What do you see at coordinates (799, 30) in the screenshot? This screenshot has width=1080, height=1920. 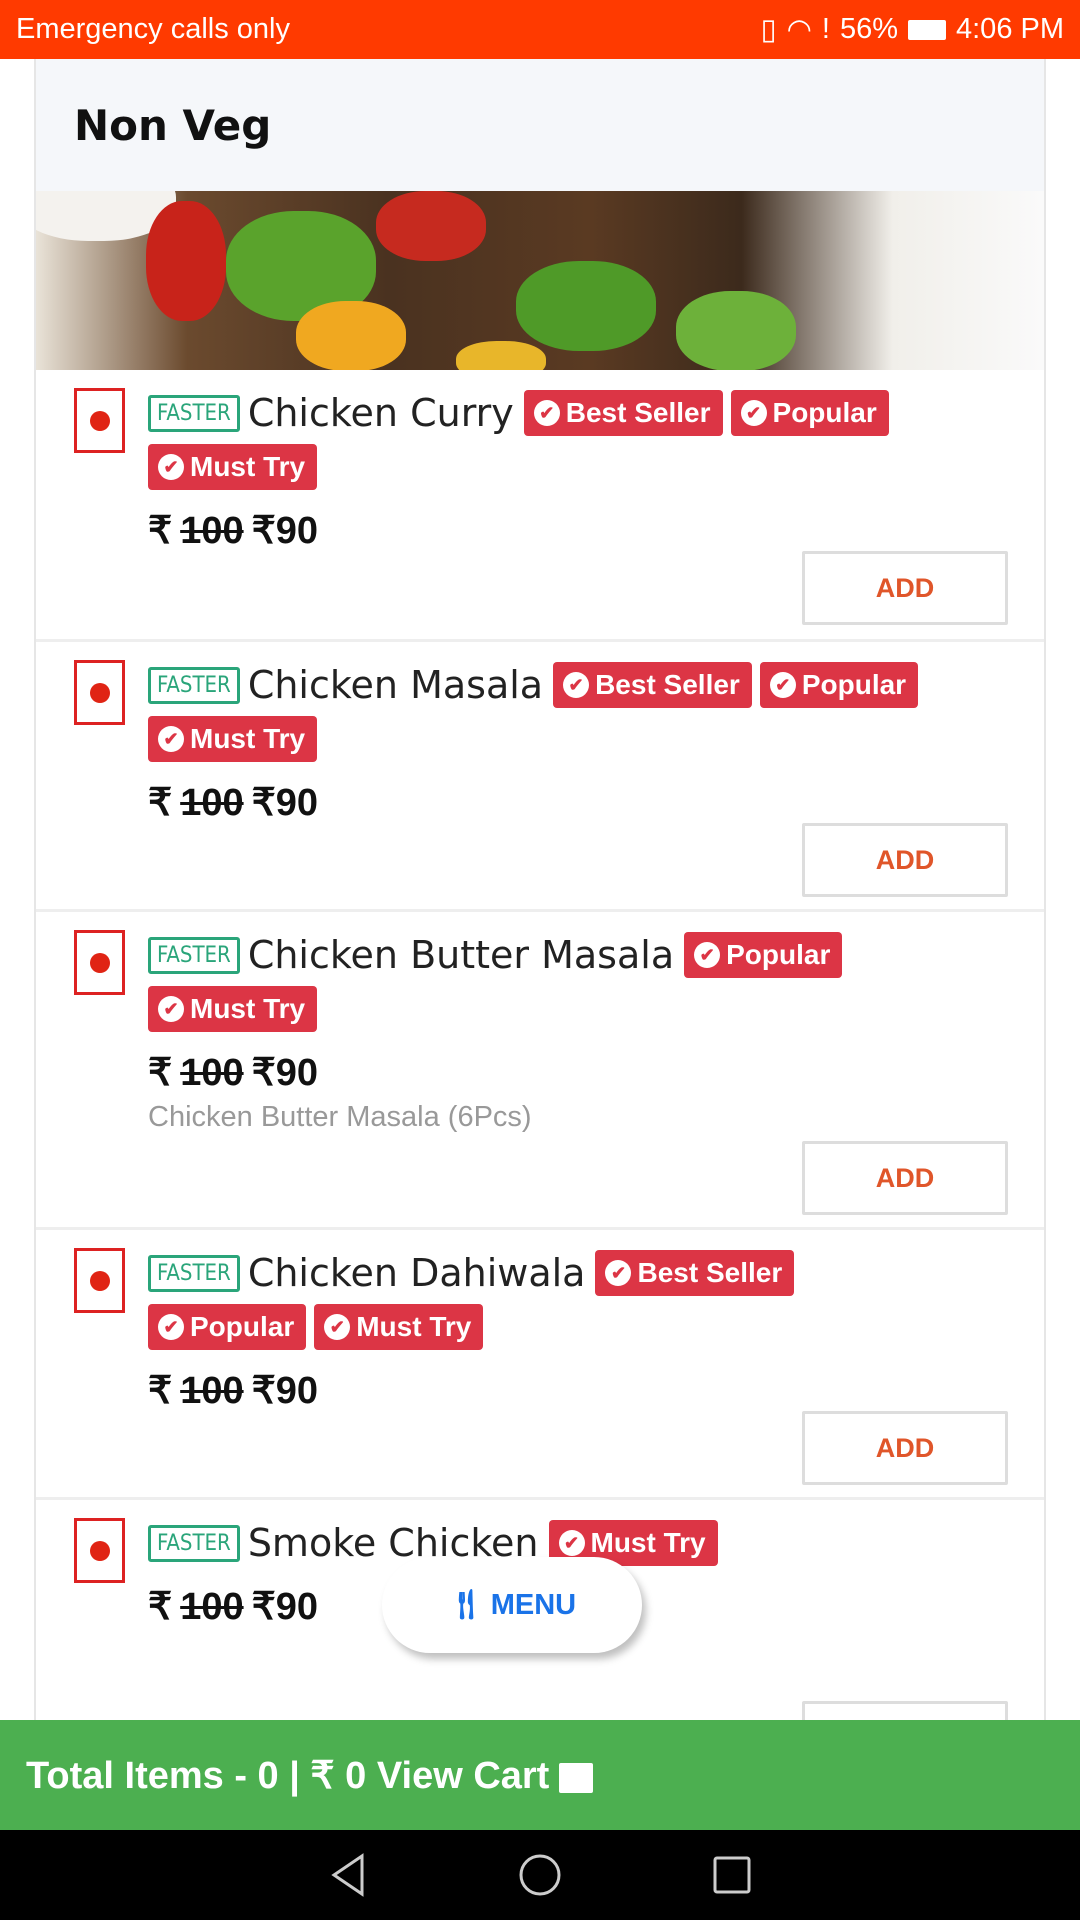 I see `wifi-icon: ◠` at bounding box center [799, 30].